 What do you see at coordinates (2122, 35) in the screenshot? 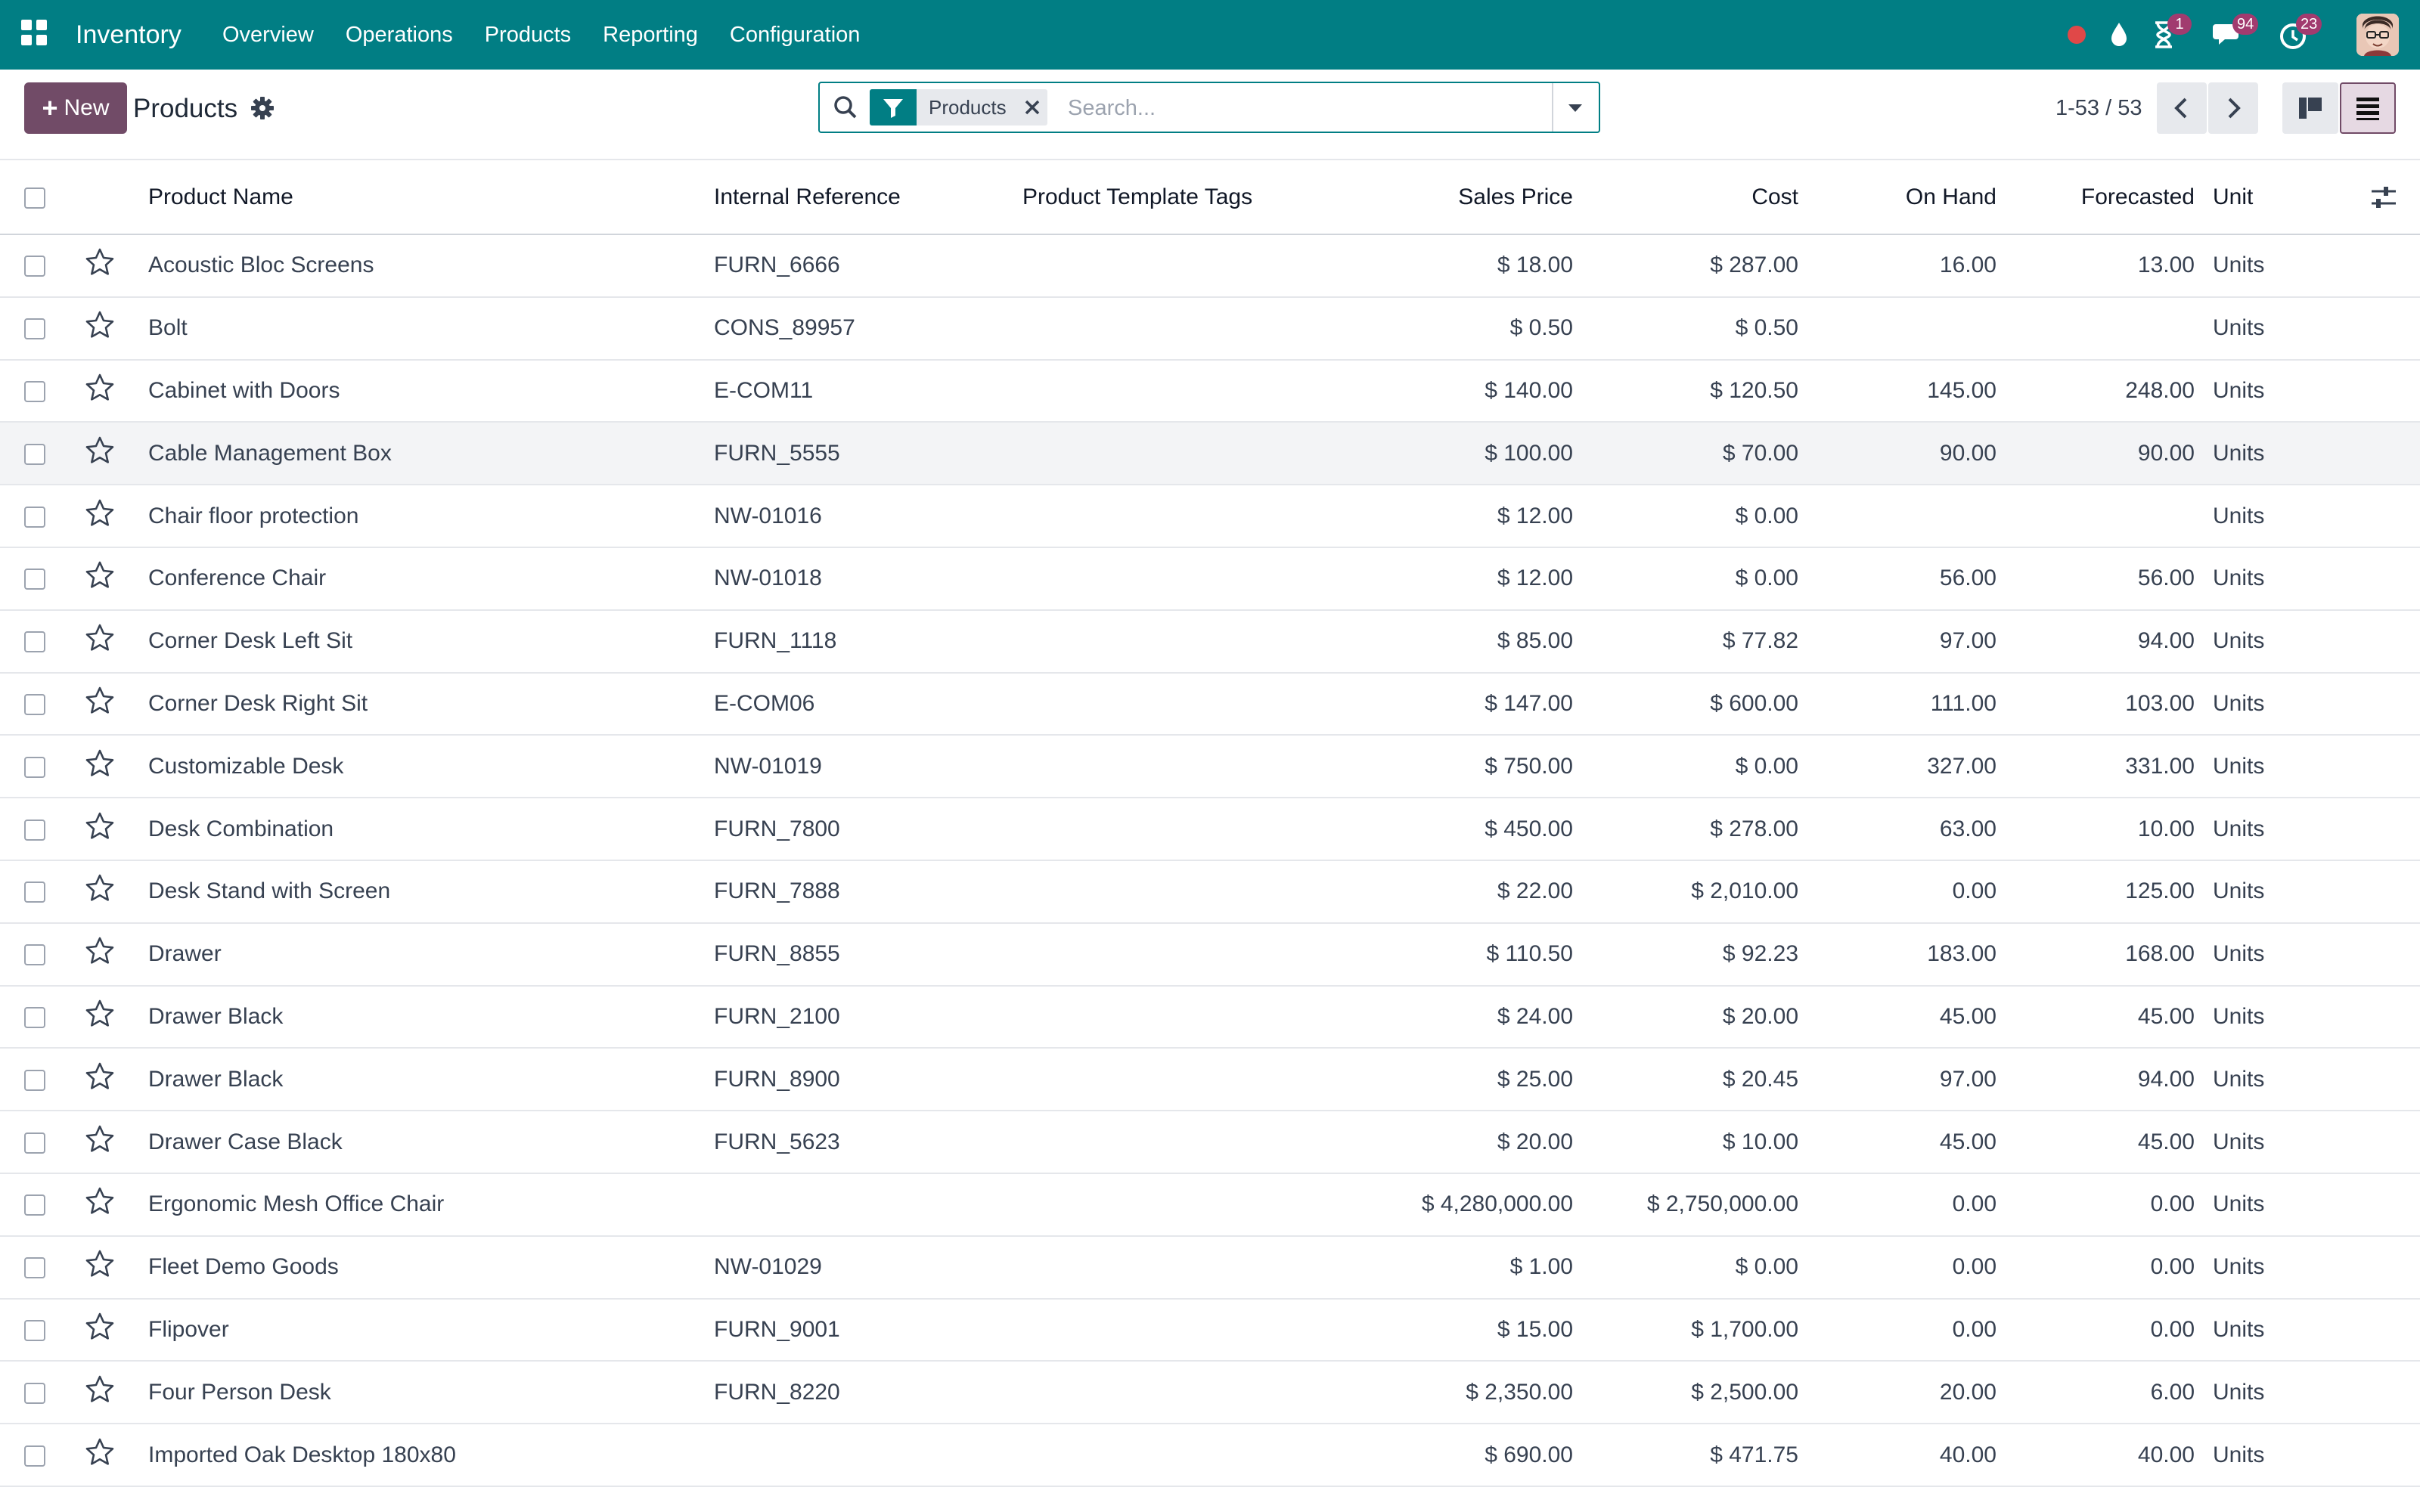
I see `drop-icon` at bounding box center [2122, 35].